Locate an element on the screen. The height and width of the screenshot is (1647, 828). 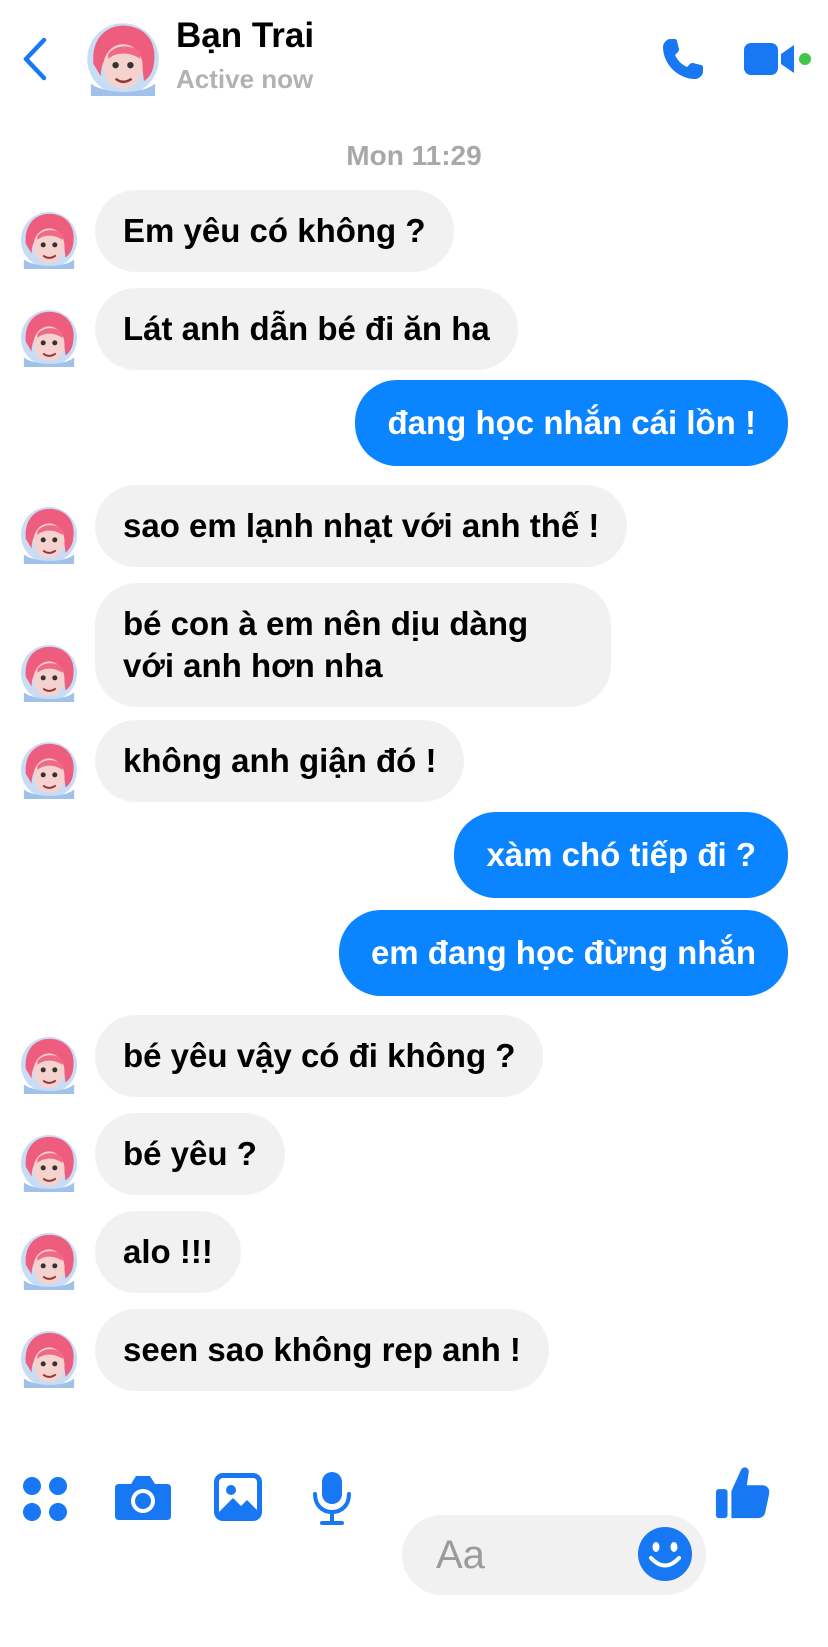
emoji-icon is located at coordinates (665, 1554).